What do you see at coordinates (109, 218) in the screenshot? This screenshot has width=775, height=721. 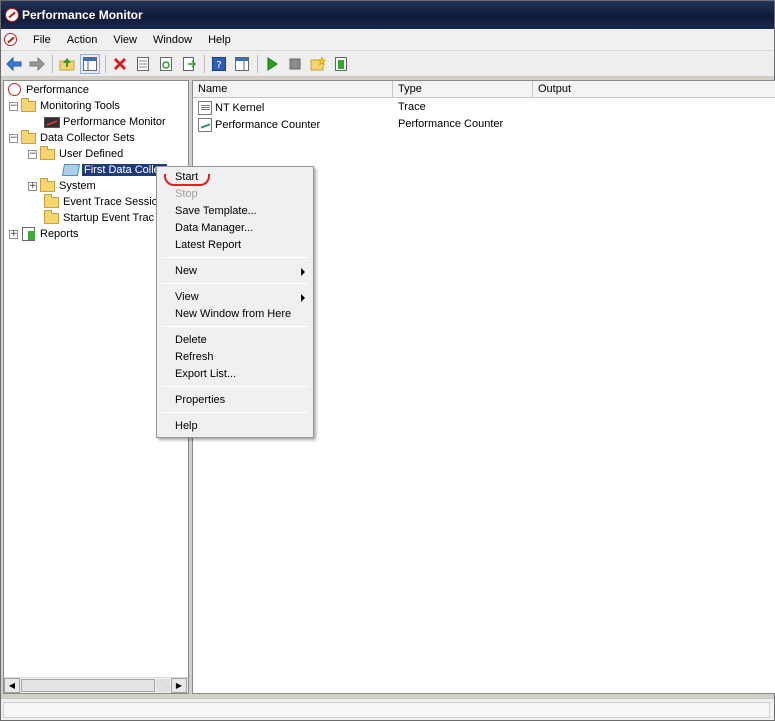 I see `tree-item-label: Startup Event Trac` at bounding box center [109, 218].